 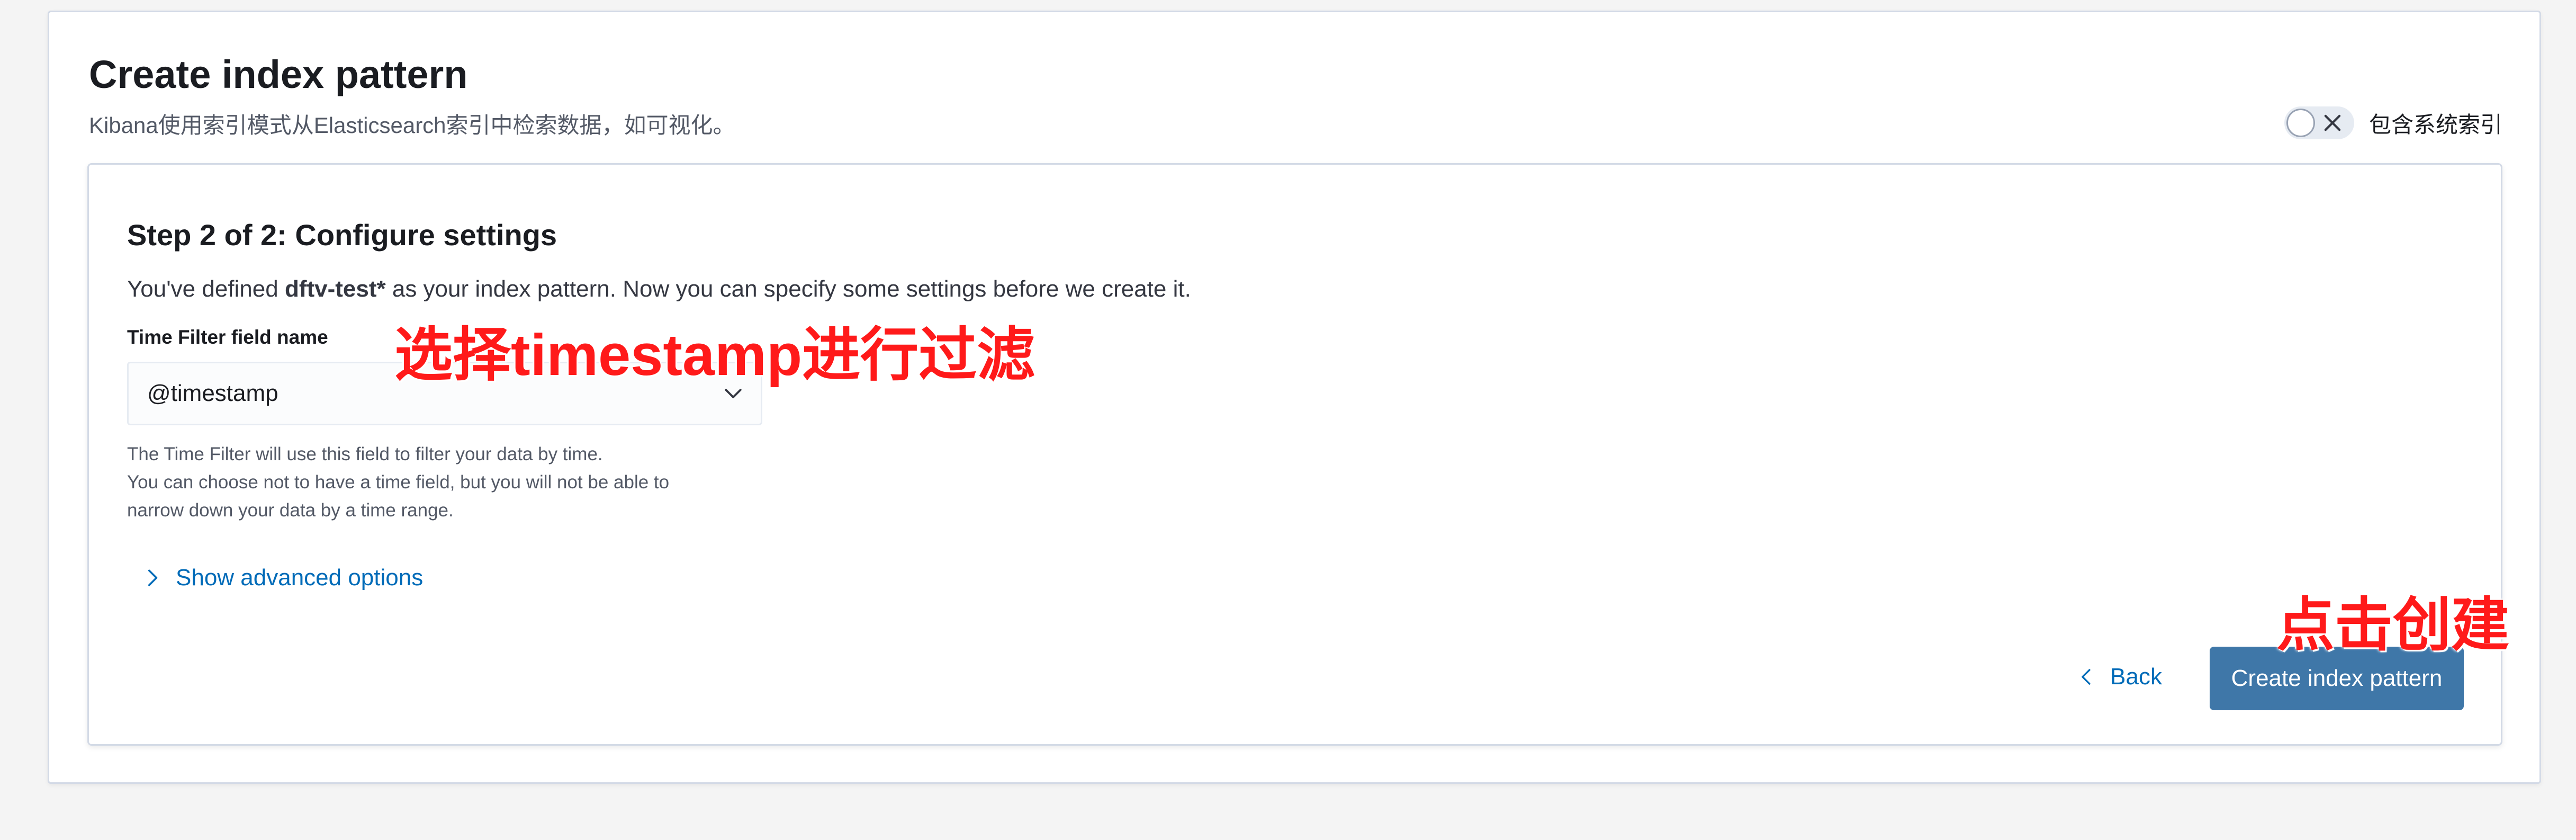 I want to click on show-advanced-options-link: Show advanced options, so click(x=283, y=578).